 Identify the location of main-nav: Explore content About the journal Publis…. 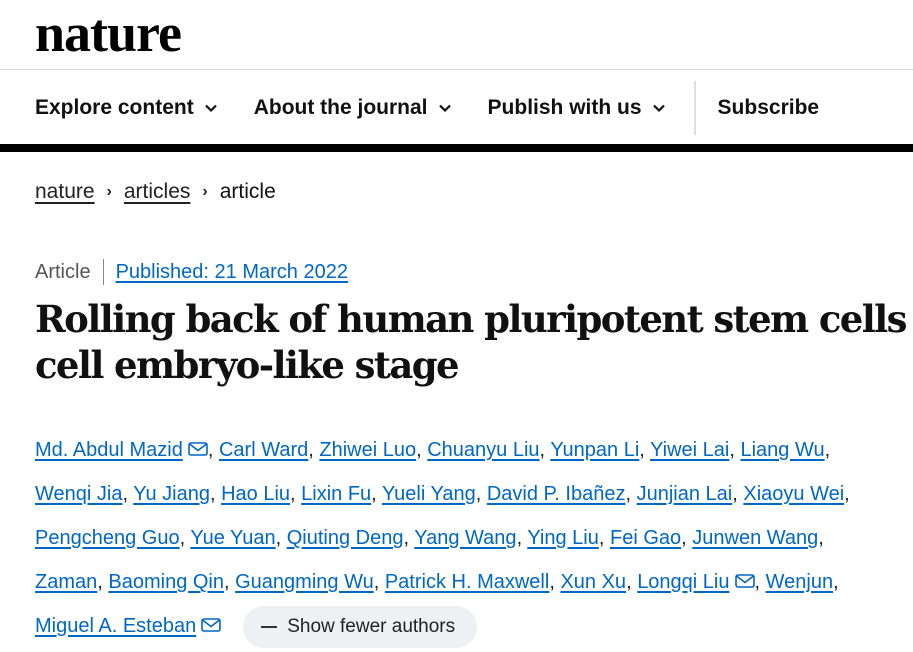
(445, 108).